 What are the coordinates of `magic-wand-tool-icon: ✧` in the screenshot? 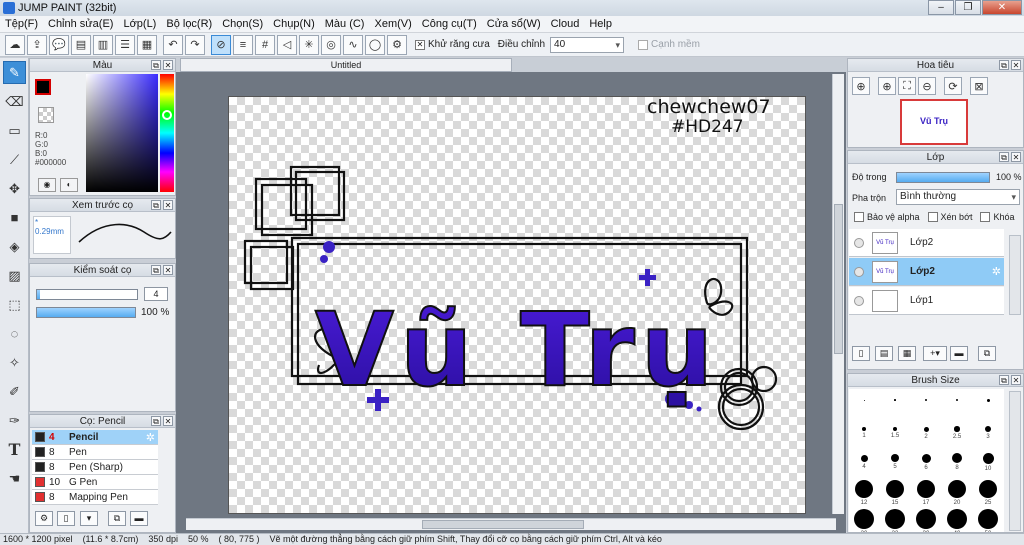 It's located at (14, 362).